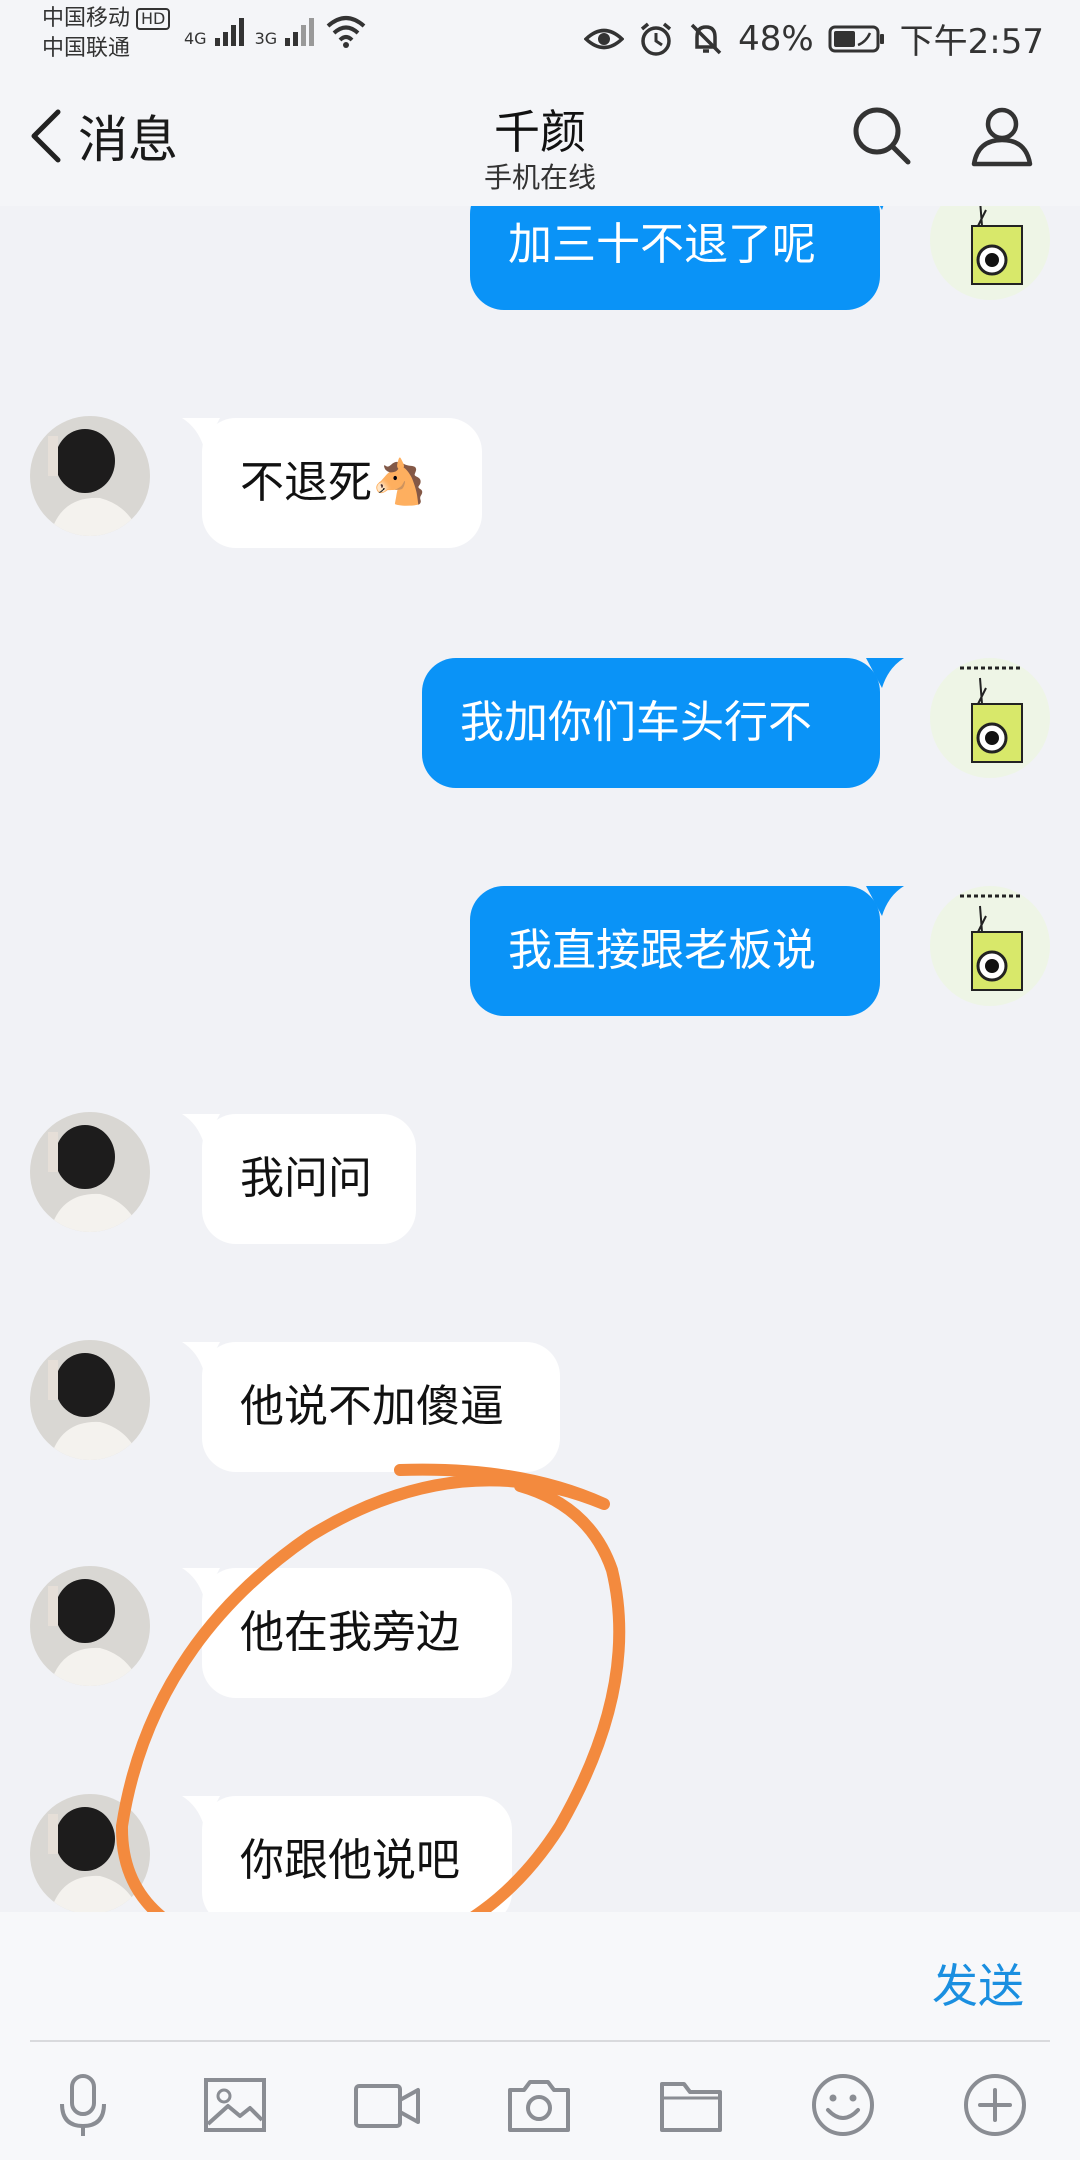 The width and height of the screenshot is (1080, 2160). Describe the element at coordinates (86, 18) in the screenshot. I see `carrier-primary: 中国移动` at that location.